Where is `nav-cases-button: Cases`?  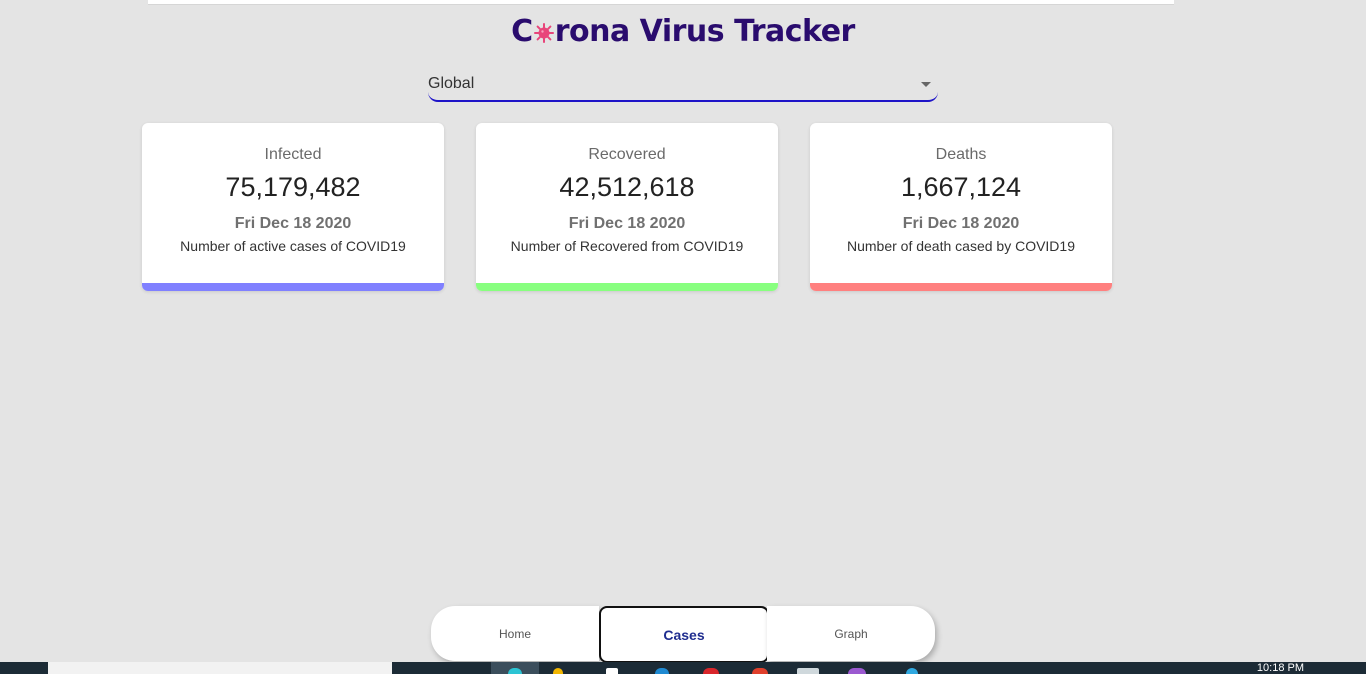 nav-cases-button: Cases is located at coordinates (684, 634).